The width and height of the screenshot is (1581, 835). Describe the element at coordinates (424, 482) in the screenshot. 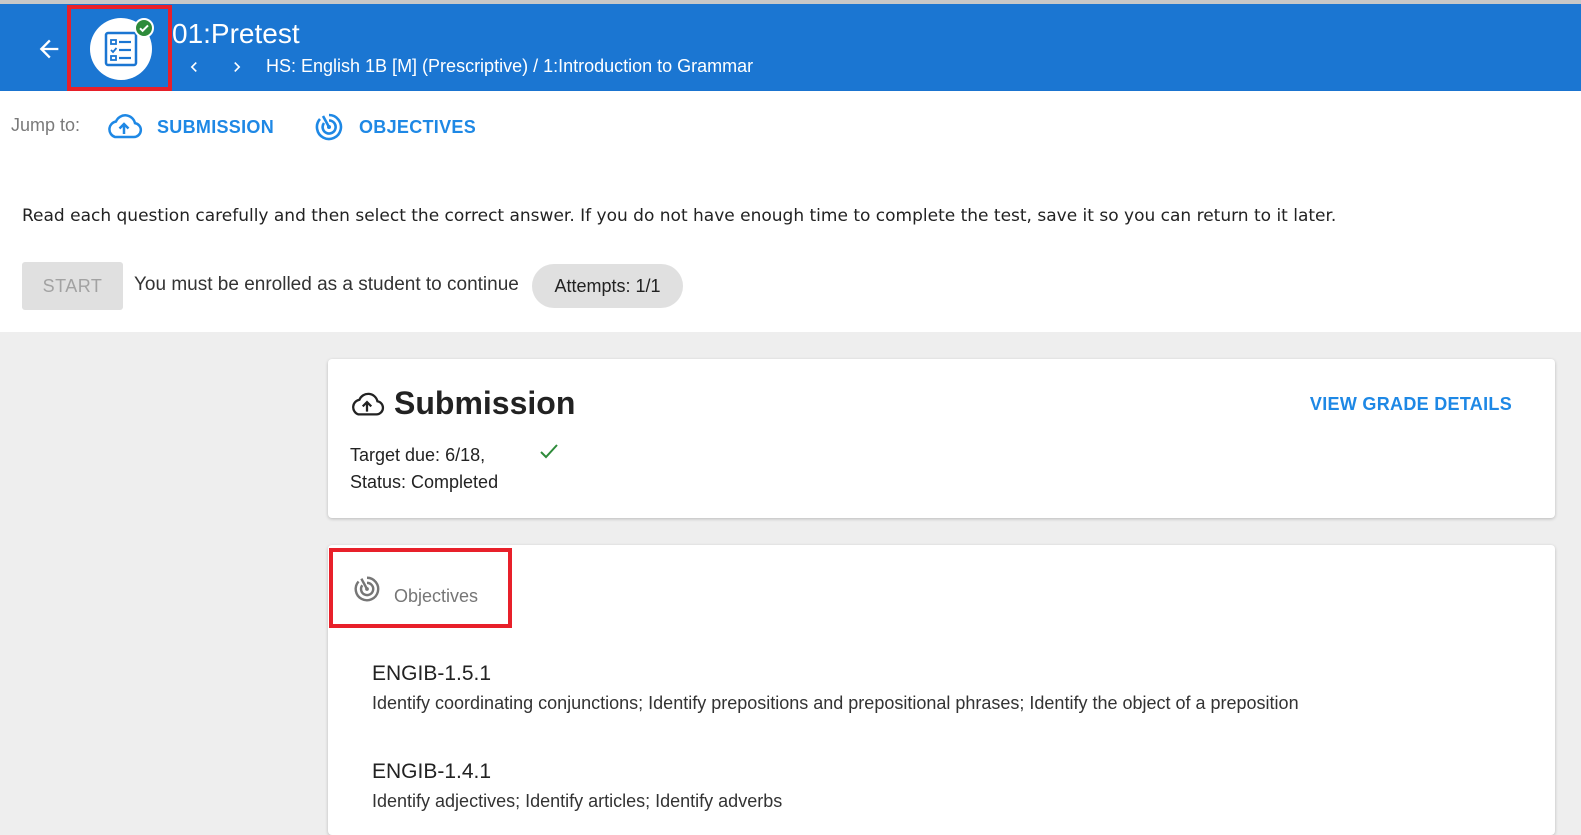

I see `submission-status: Status: Completed` at that location.